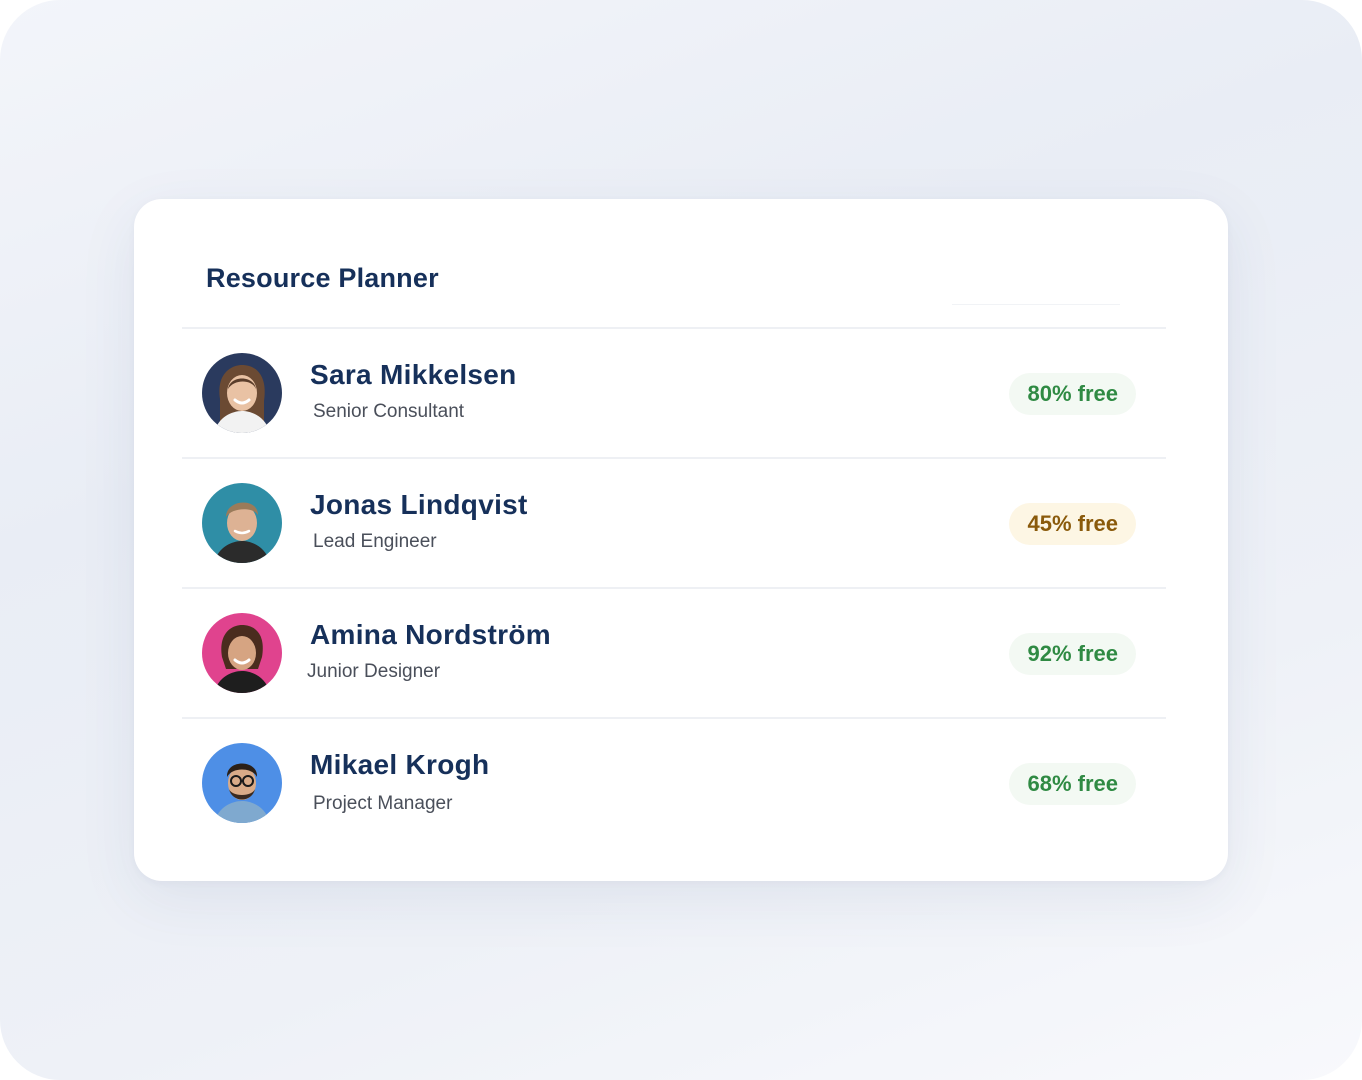 The height and width of the screenshot is (1080, 1362). I want to click on availability-badge: 68% free, so click(1072, 784).